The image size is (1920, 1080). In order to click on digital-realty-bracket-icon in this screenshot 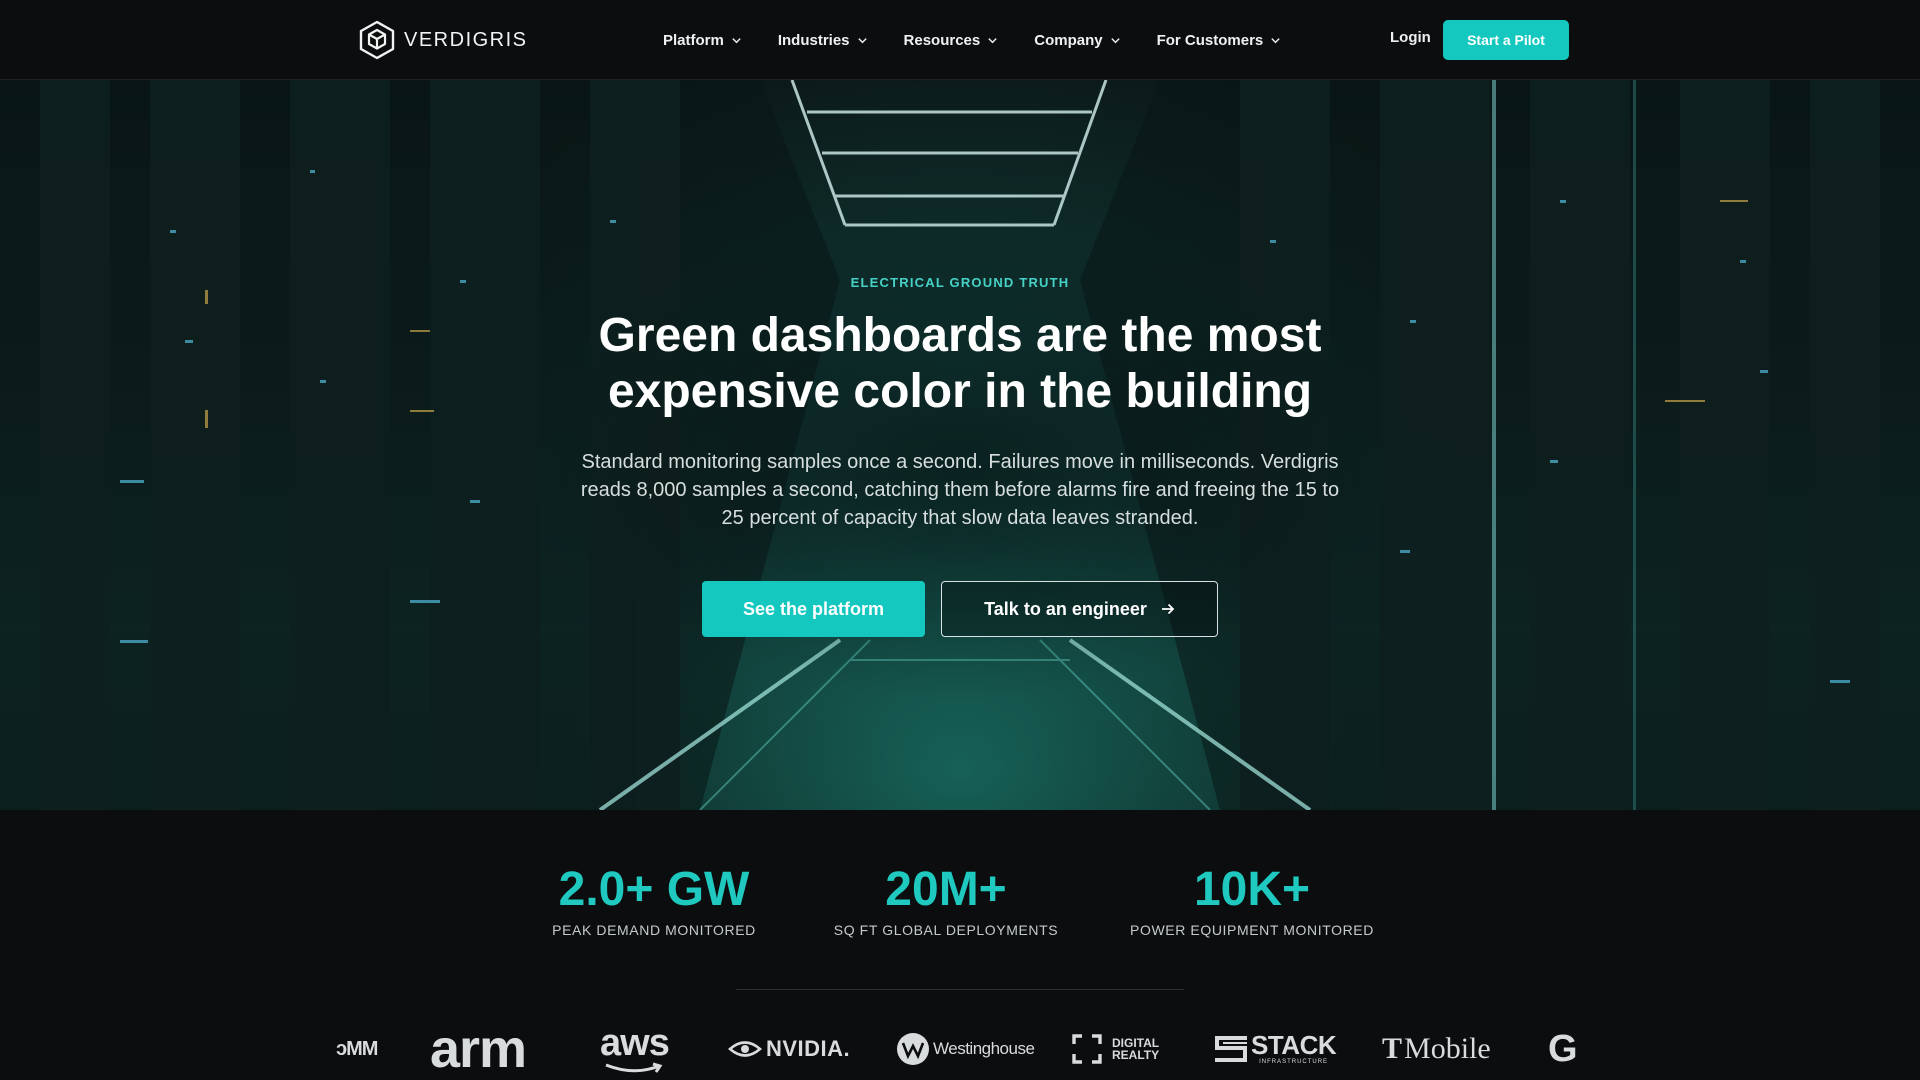, I will do `click(1087, 1049)`.